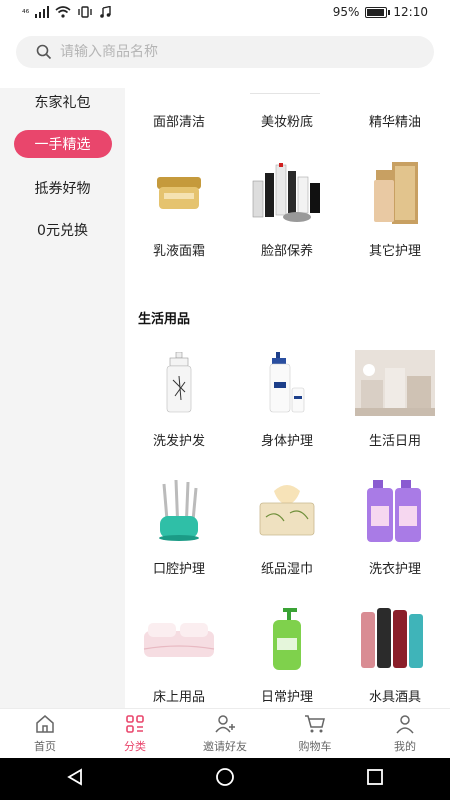  I want to click on category-label: 美妆粉底, so click(286, 122).